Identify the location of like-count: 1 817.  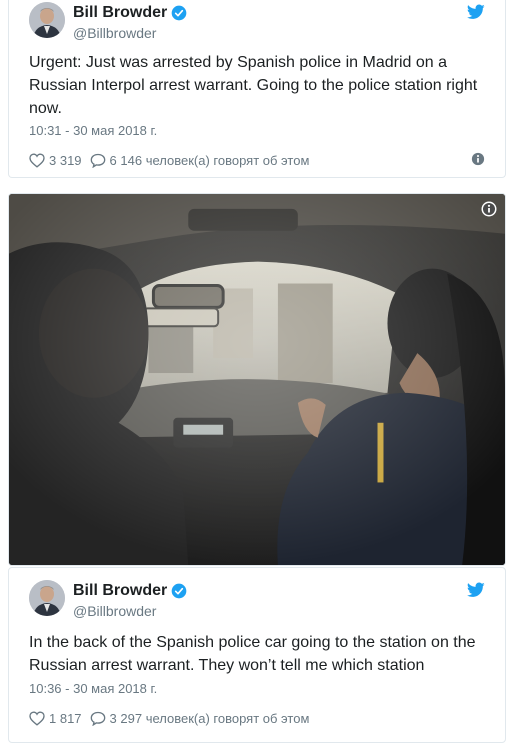
(65, 718).